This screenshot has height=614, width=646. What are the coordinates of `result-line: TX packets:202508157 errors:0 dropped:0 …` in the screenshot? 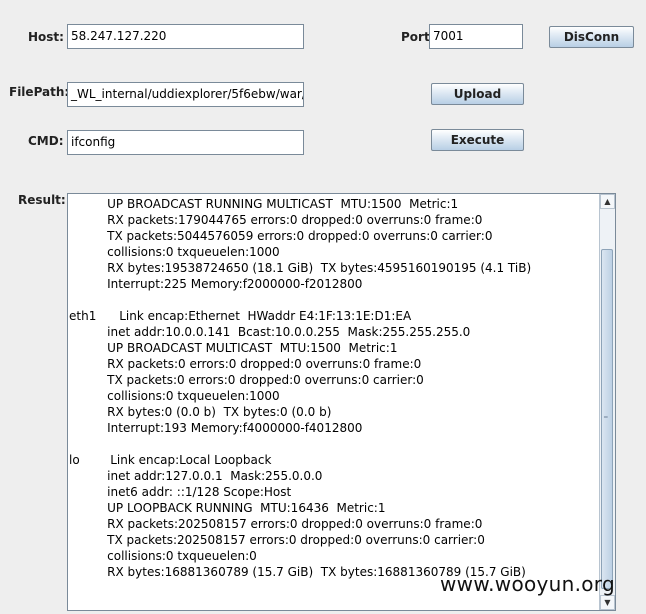 It's located at (277, 540).